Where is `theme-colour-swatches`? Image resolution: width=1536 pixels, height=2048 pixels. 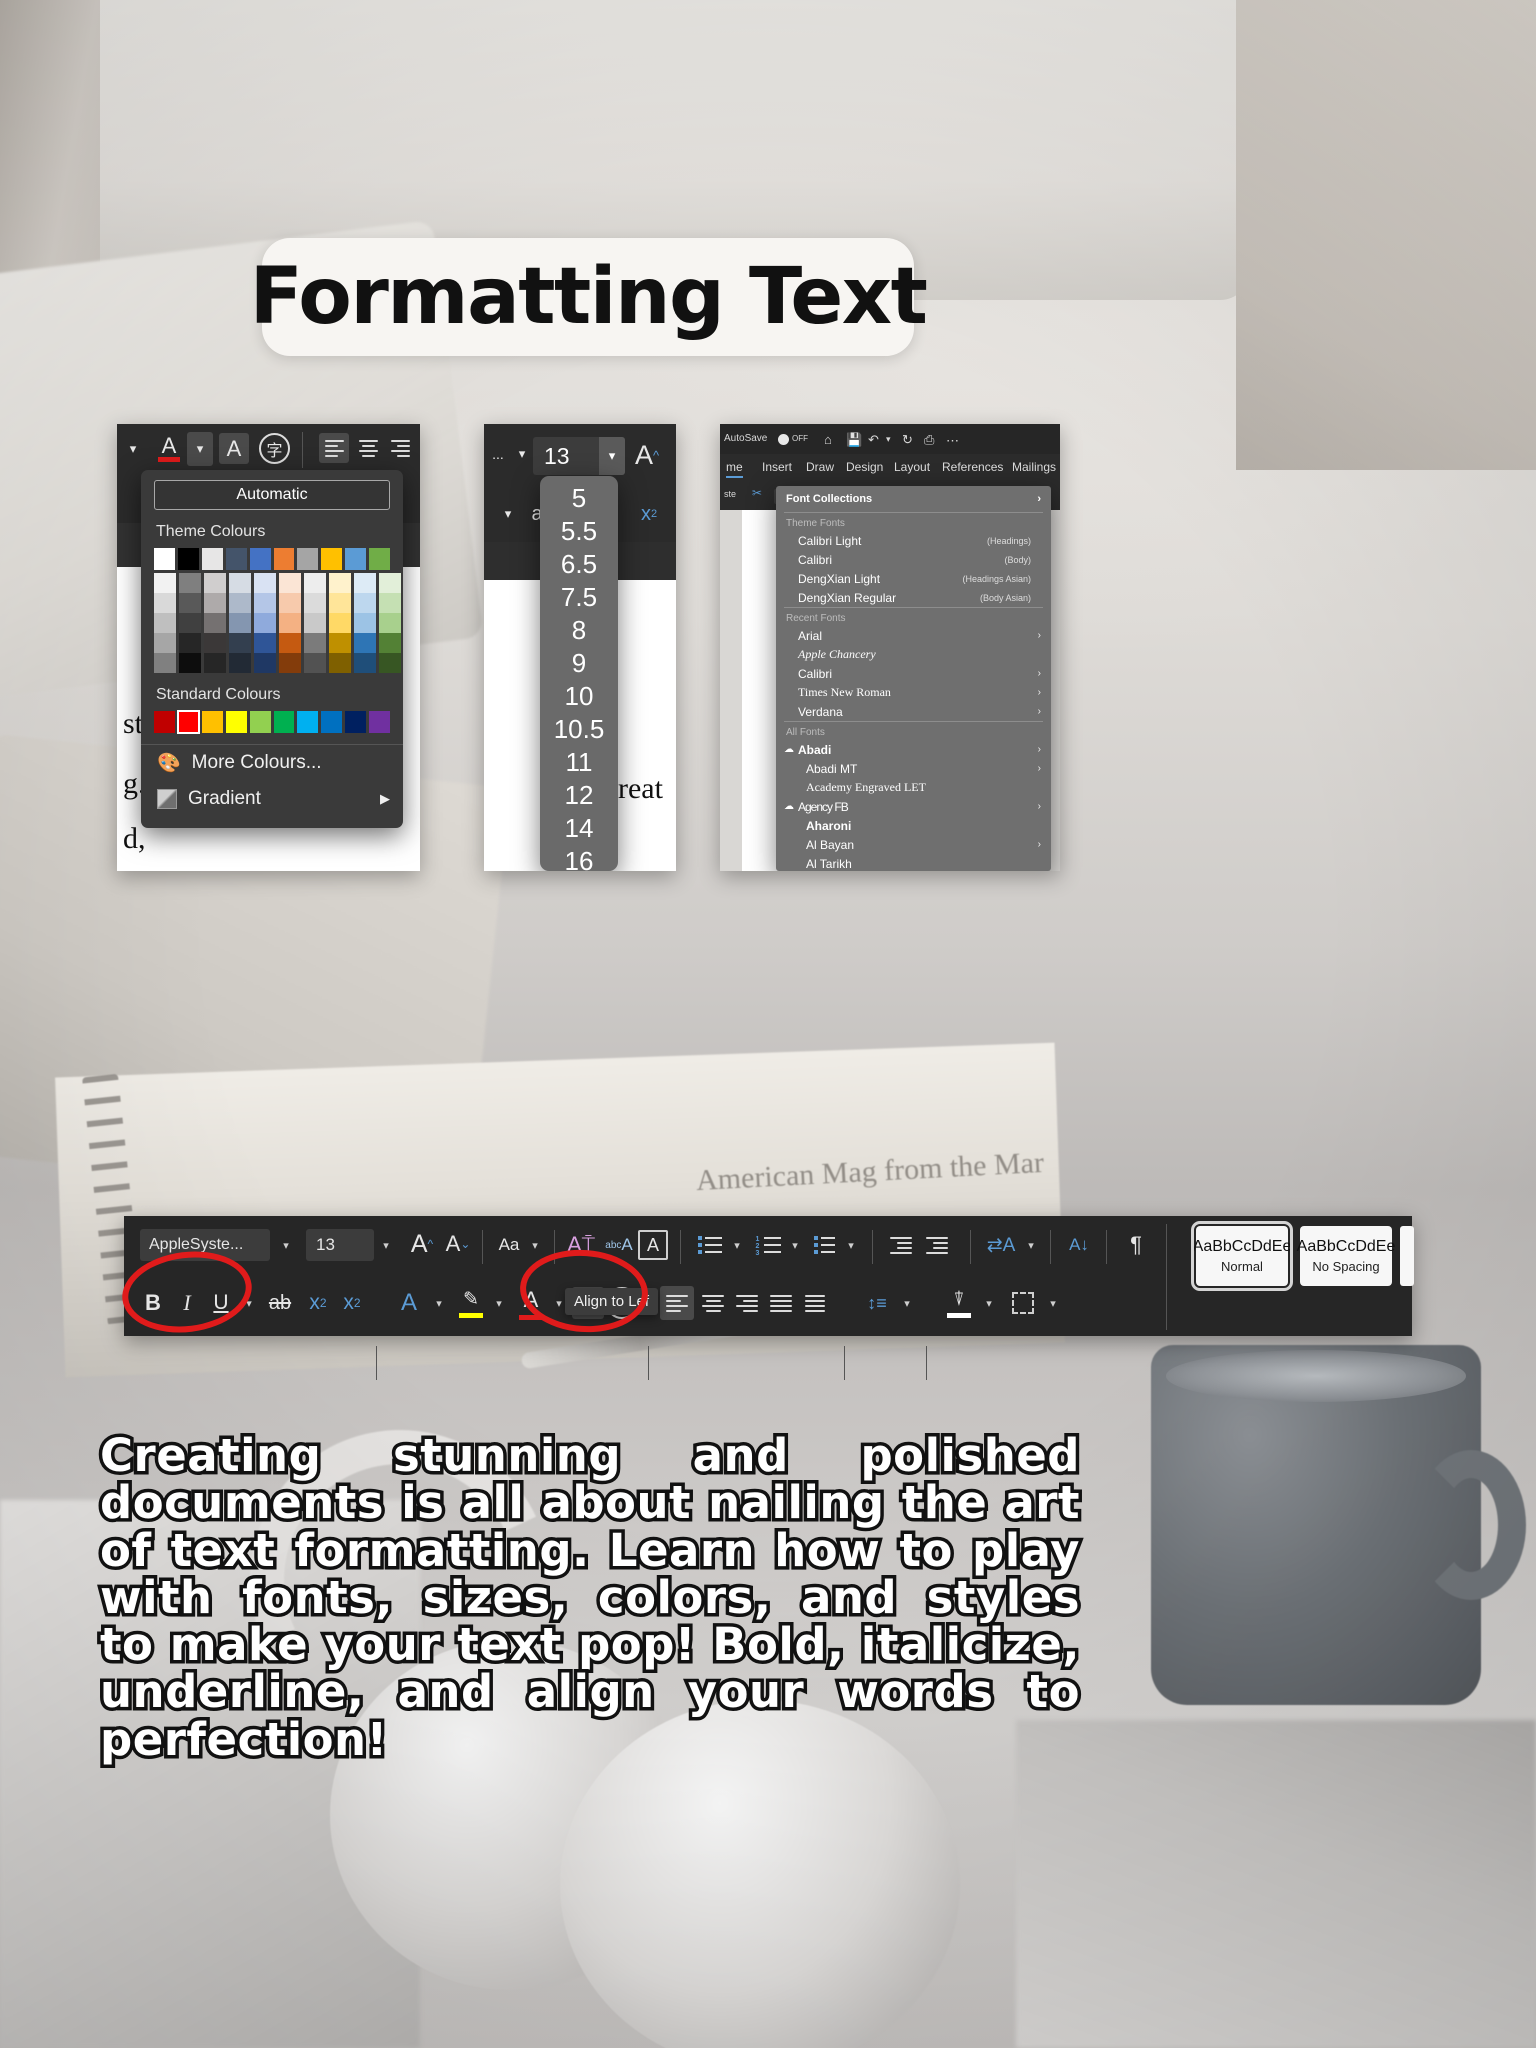 theme-colour-swatches is located at coordinates (272, 559).